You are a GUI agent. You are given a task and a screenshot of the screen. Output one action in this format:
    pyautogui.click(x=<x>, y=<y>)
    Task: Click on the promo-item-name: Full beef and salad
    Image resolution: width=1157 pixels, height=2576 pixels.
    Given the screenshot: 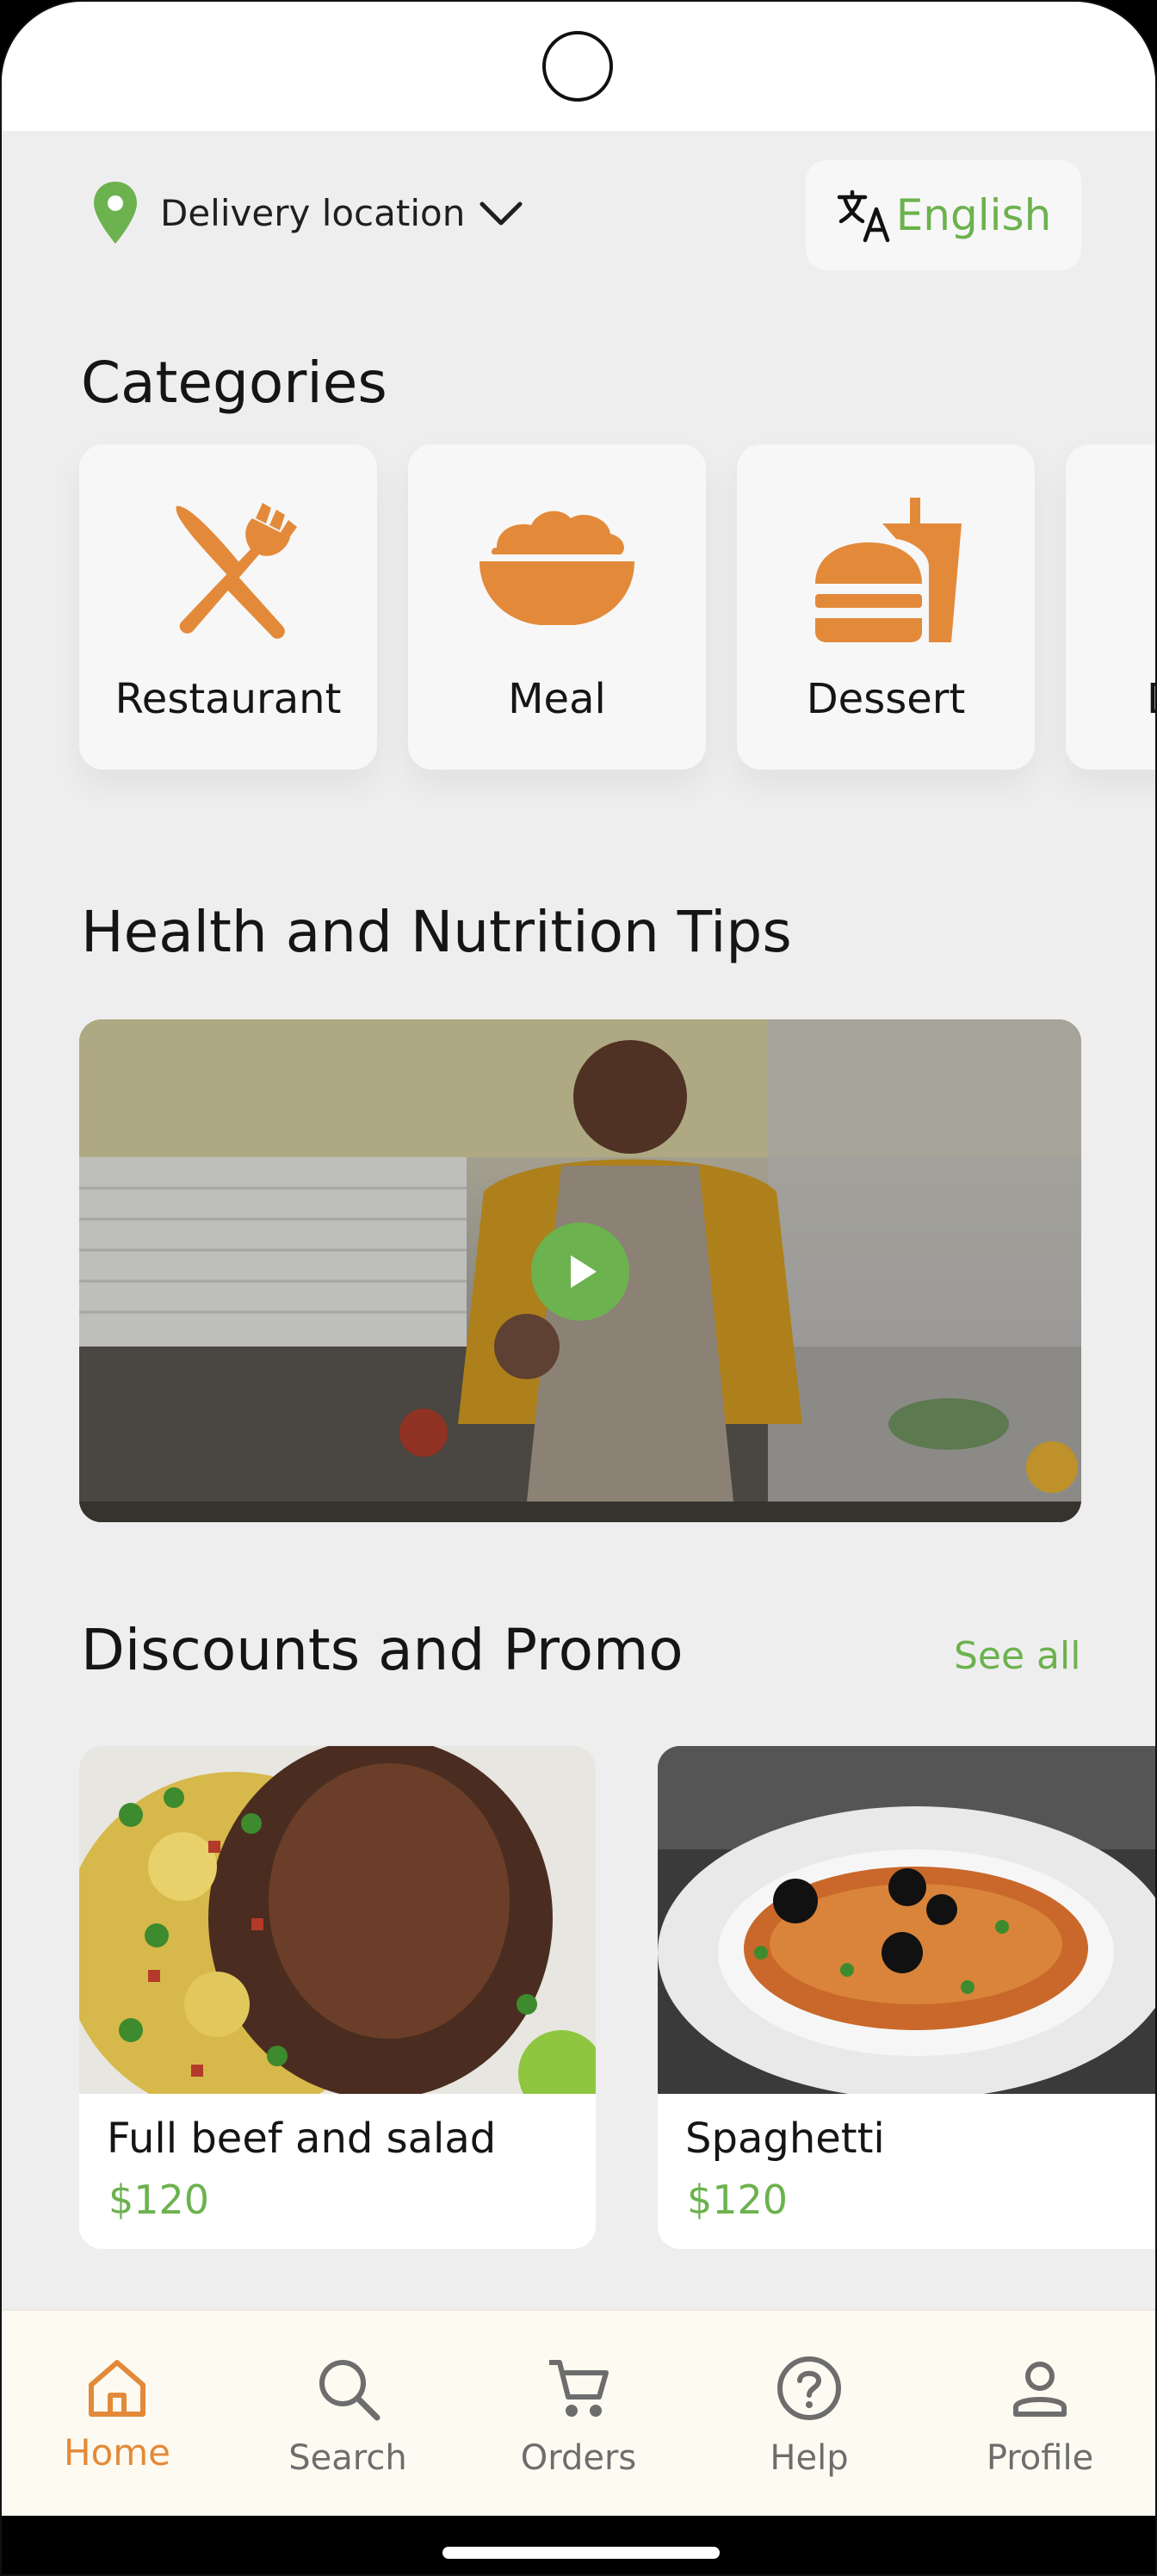 What is the action you would take?
    pyautogui.click(x=302, y=2139)
    